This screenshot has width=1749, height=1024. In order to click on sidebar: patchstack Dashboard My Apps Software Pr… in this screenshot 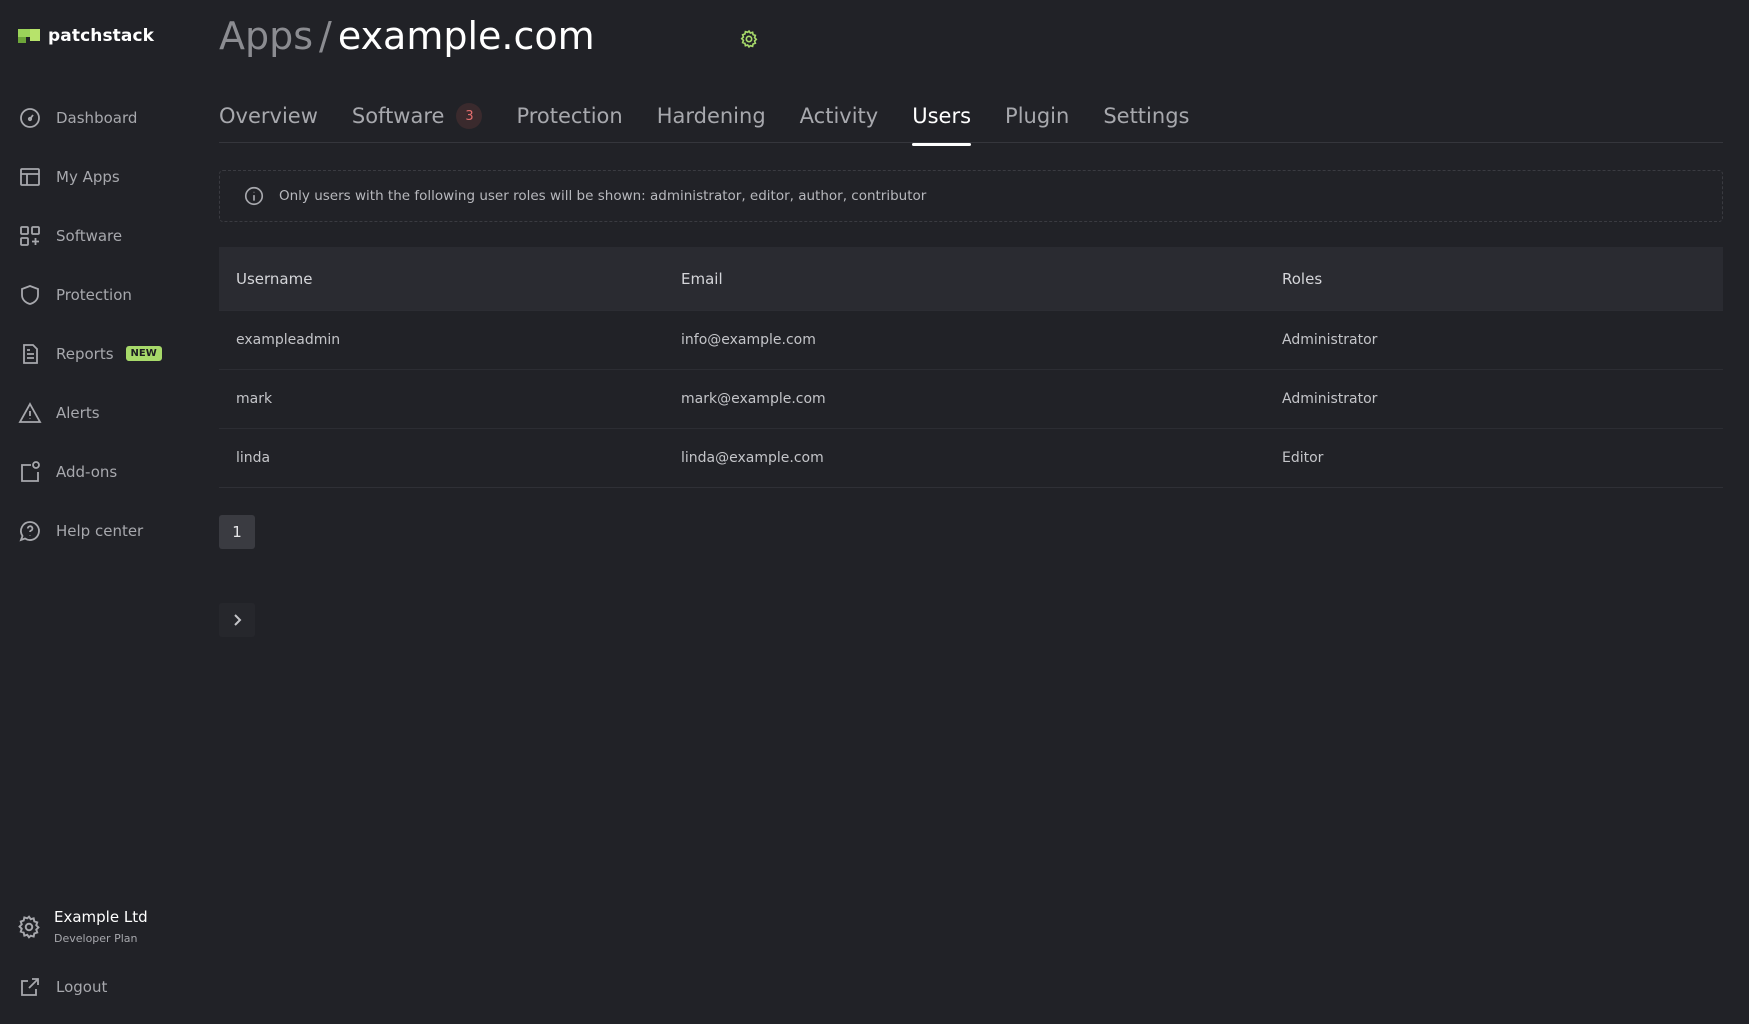, I will do `click(100, 512)`.